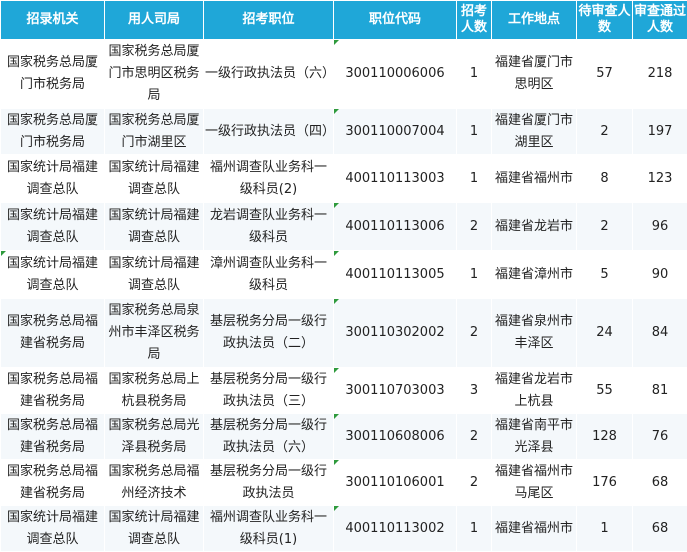  I want to click on cell-code: 300110006006, so click(395, 74).